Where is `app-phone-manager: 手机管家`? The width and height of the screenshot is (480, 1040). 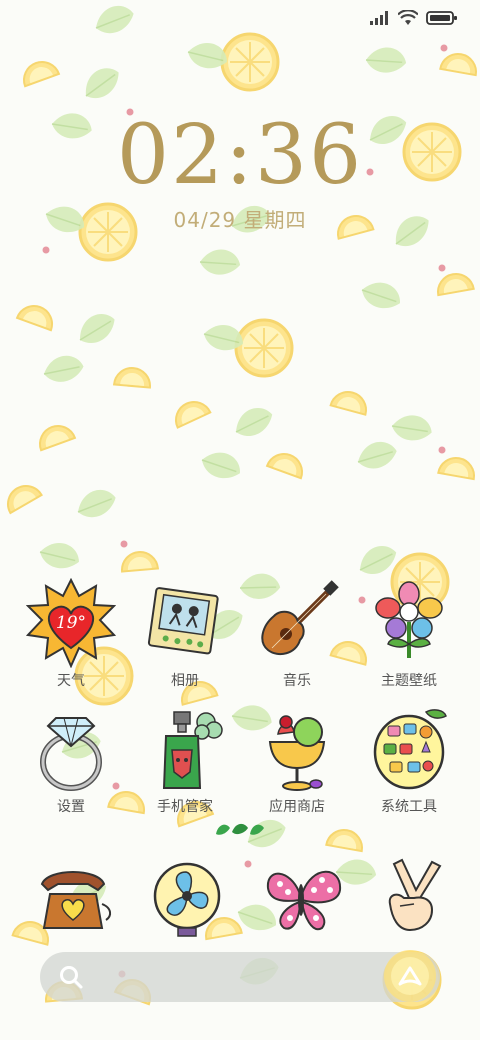
app-phone-manager: 手机管家 is located at coordinates (185, 760).